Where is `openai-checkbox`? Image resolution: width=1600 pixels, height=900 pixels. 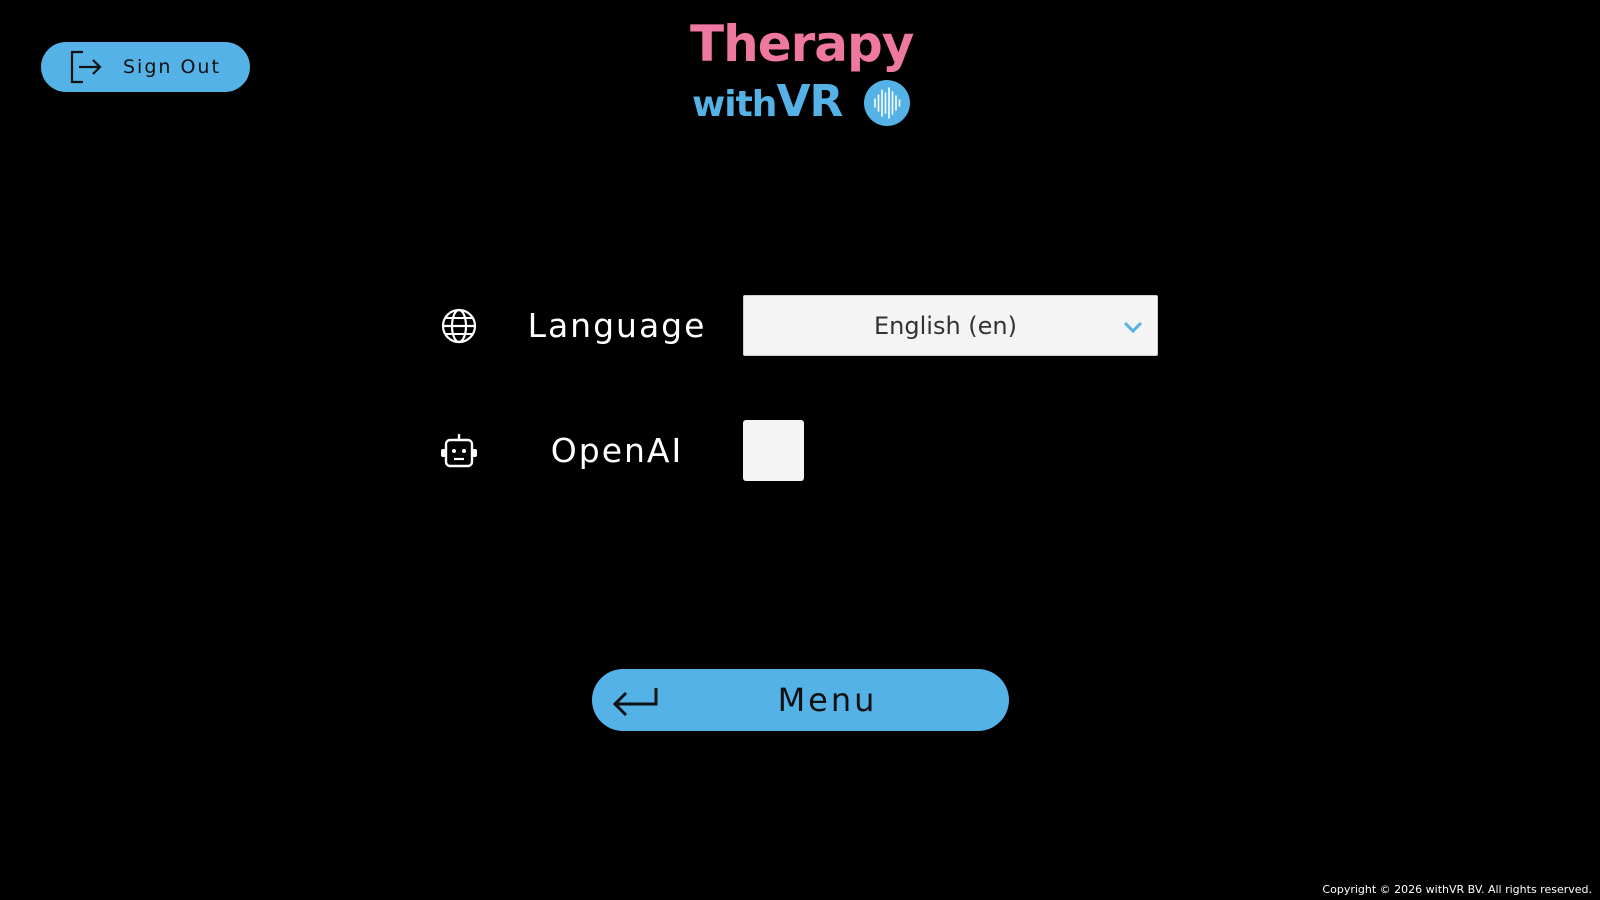 openai-checkbox is located at coordinates (773, 450).